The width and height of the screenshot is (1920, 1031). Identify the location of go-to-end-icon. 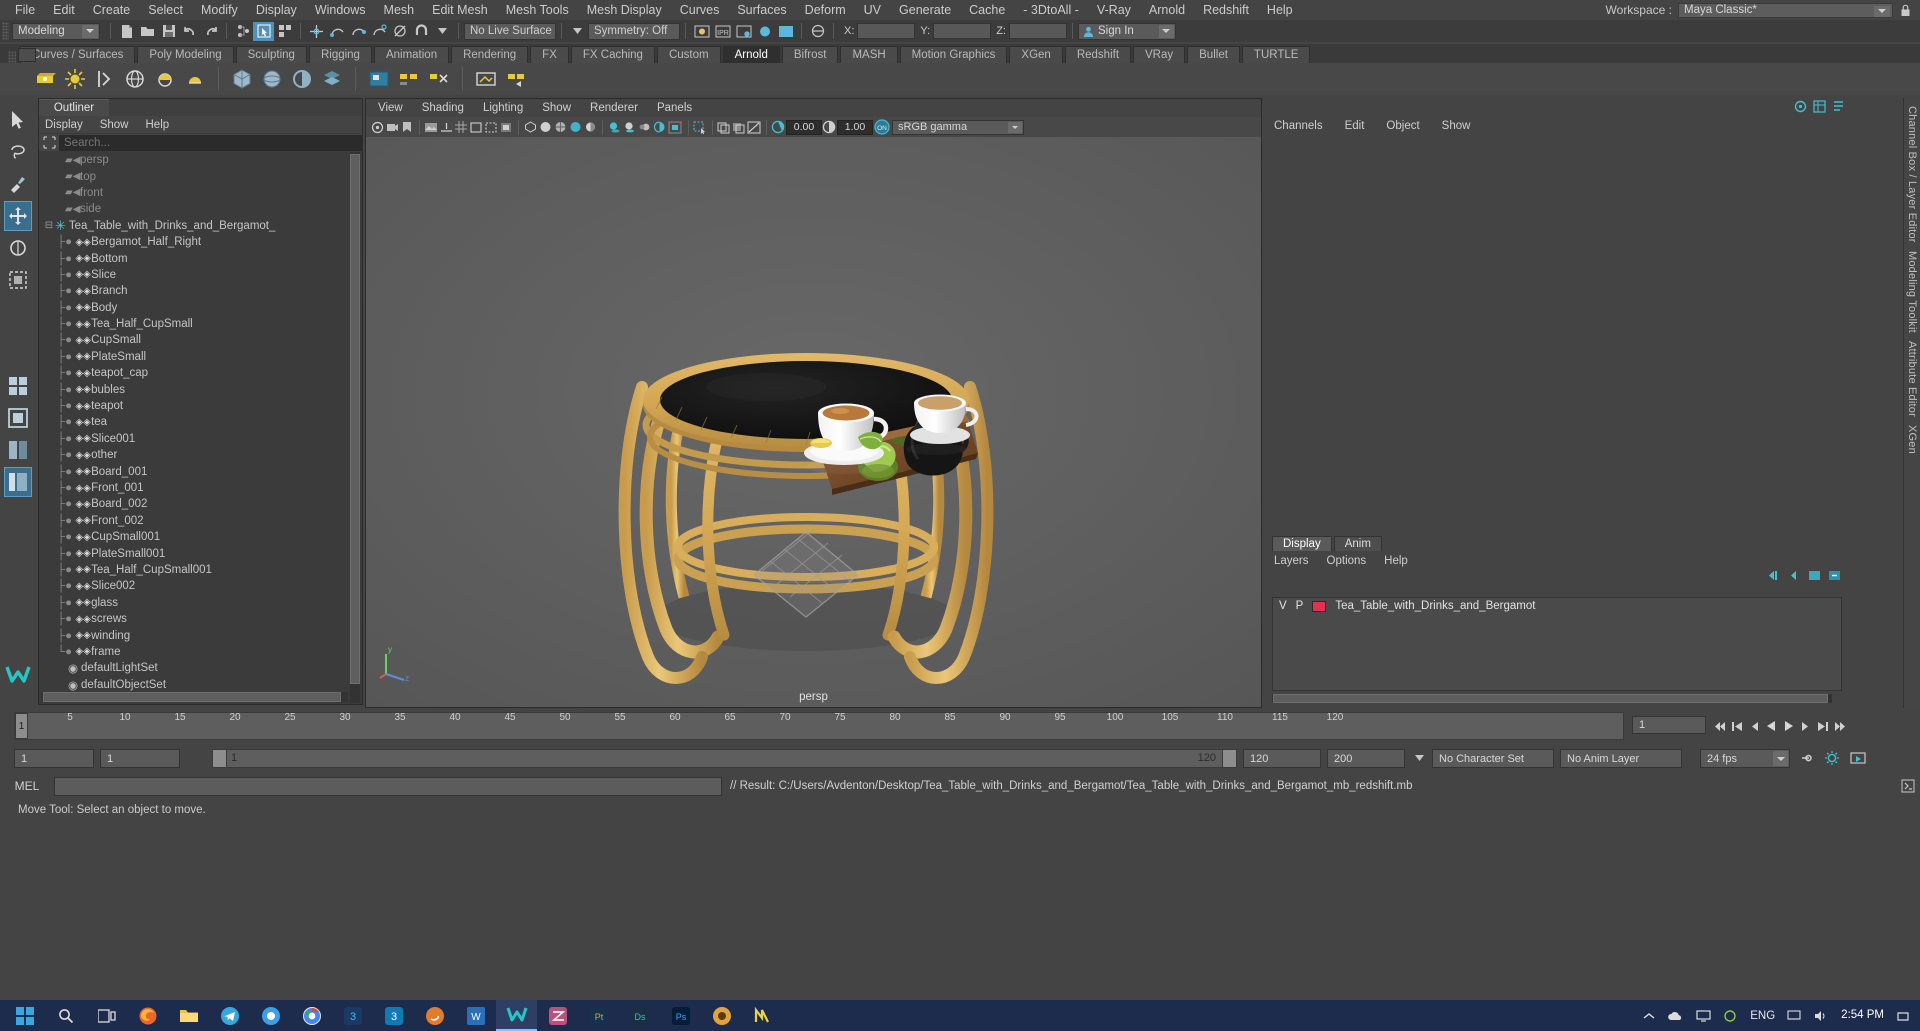
(1839, 726).